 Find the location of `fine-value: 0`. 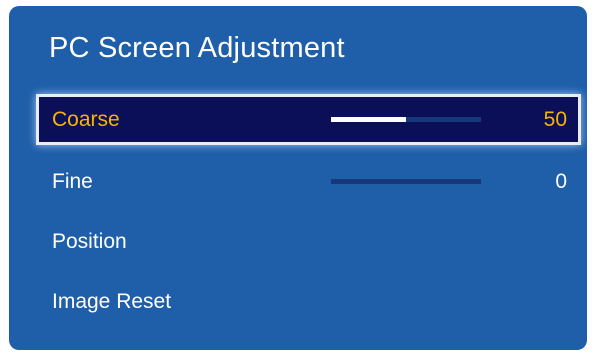

fine-value: 0 is located at coordinates (561, 181).